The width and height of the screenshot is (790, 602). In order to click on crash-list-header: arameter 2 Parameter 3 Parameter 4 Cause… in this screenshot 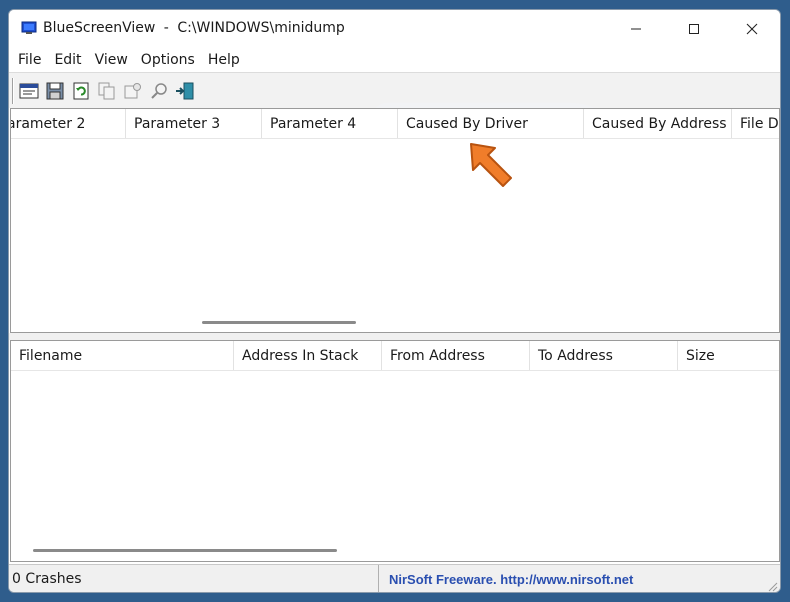, I will do `click(395, 124)`.